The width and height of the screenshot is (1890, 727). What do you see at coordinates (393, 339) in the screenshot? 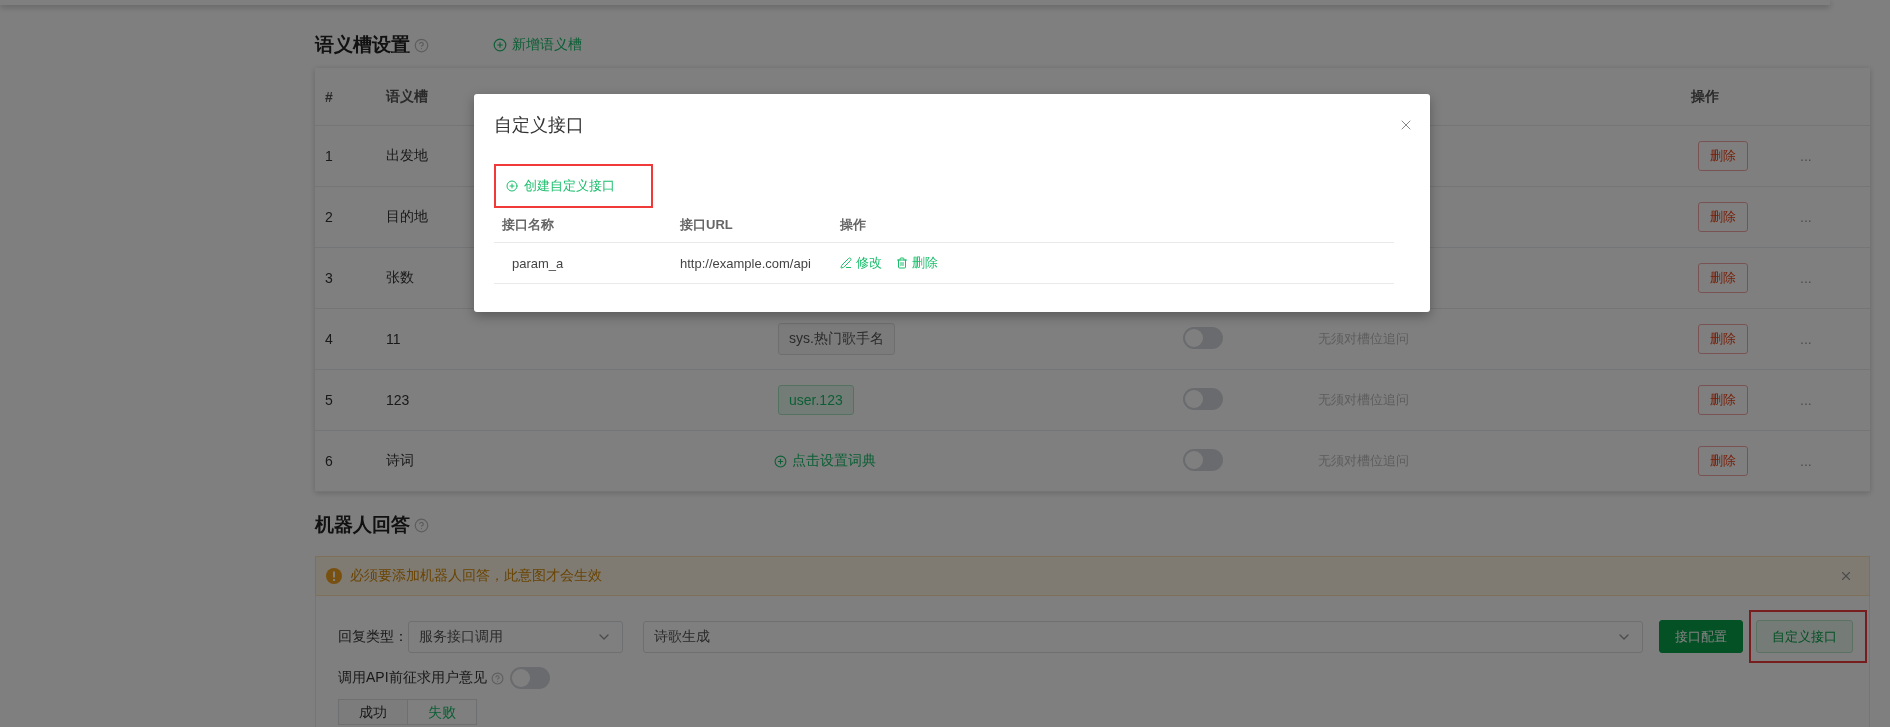
I see `table-cell: 11` at bounding box center [393, 339].